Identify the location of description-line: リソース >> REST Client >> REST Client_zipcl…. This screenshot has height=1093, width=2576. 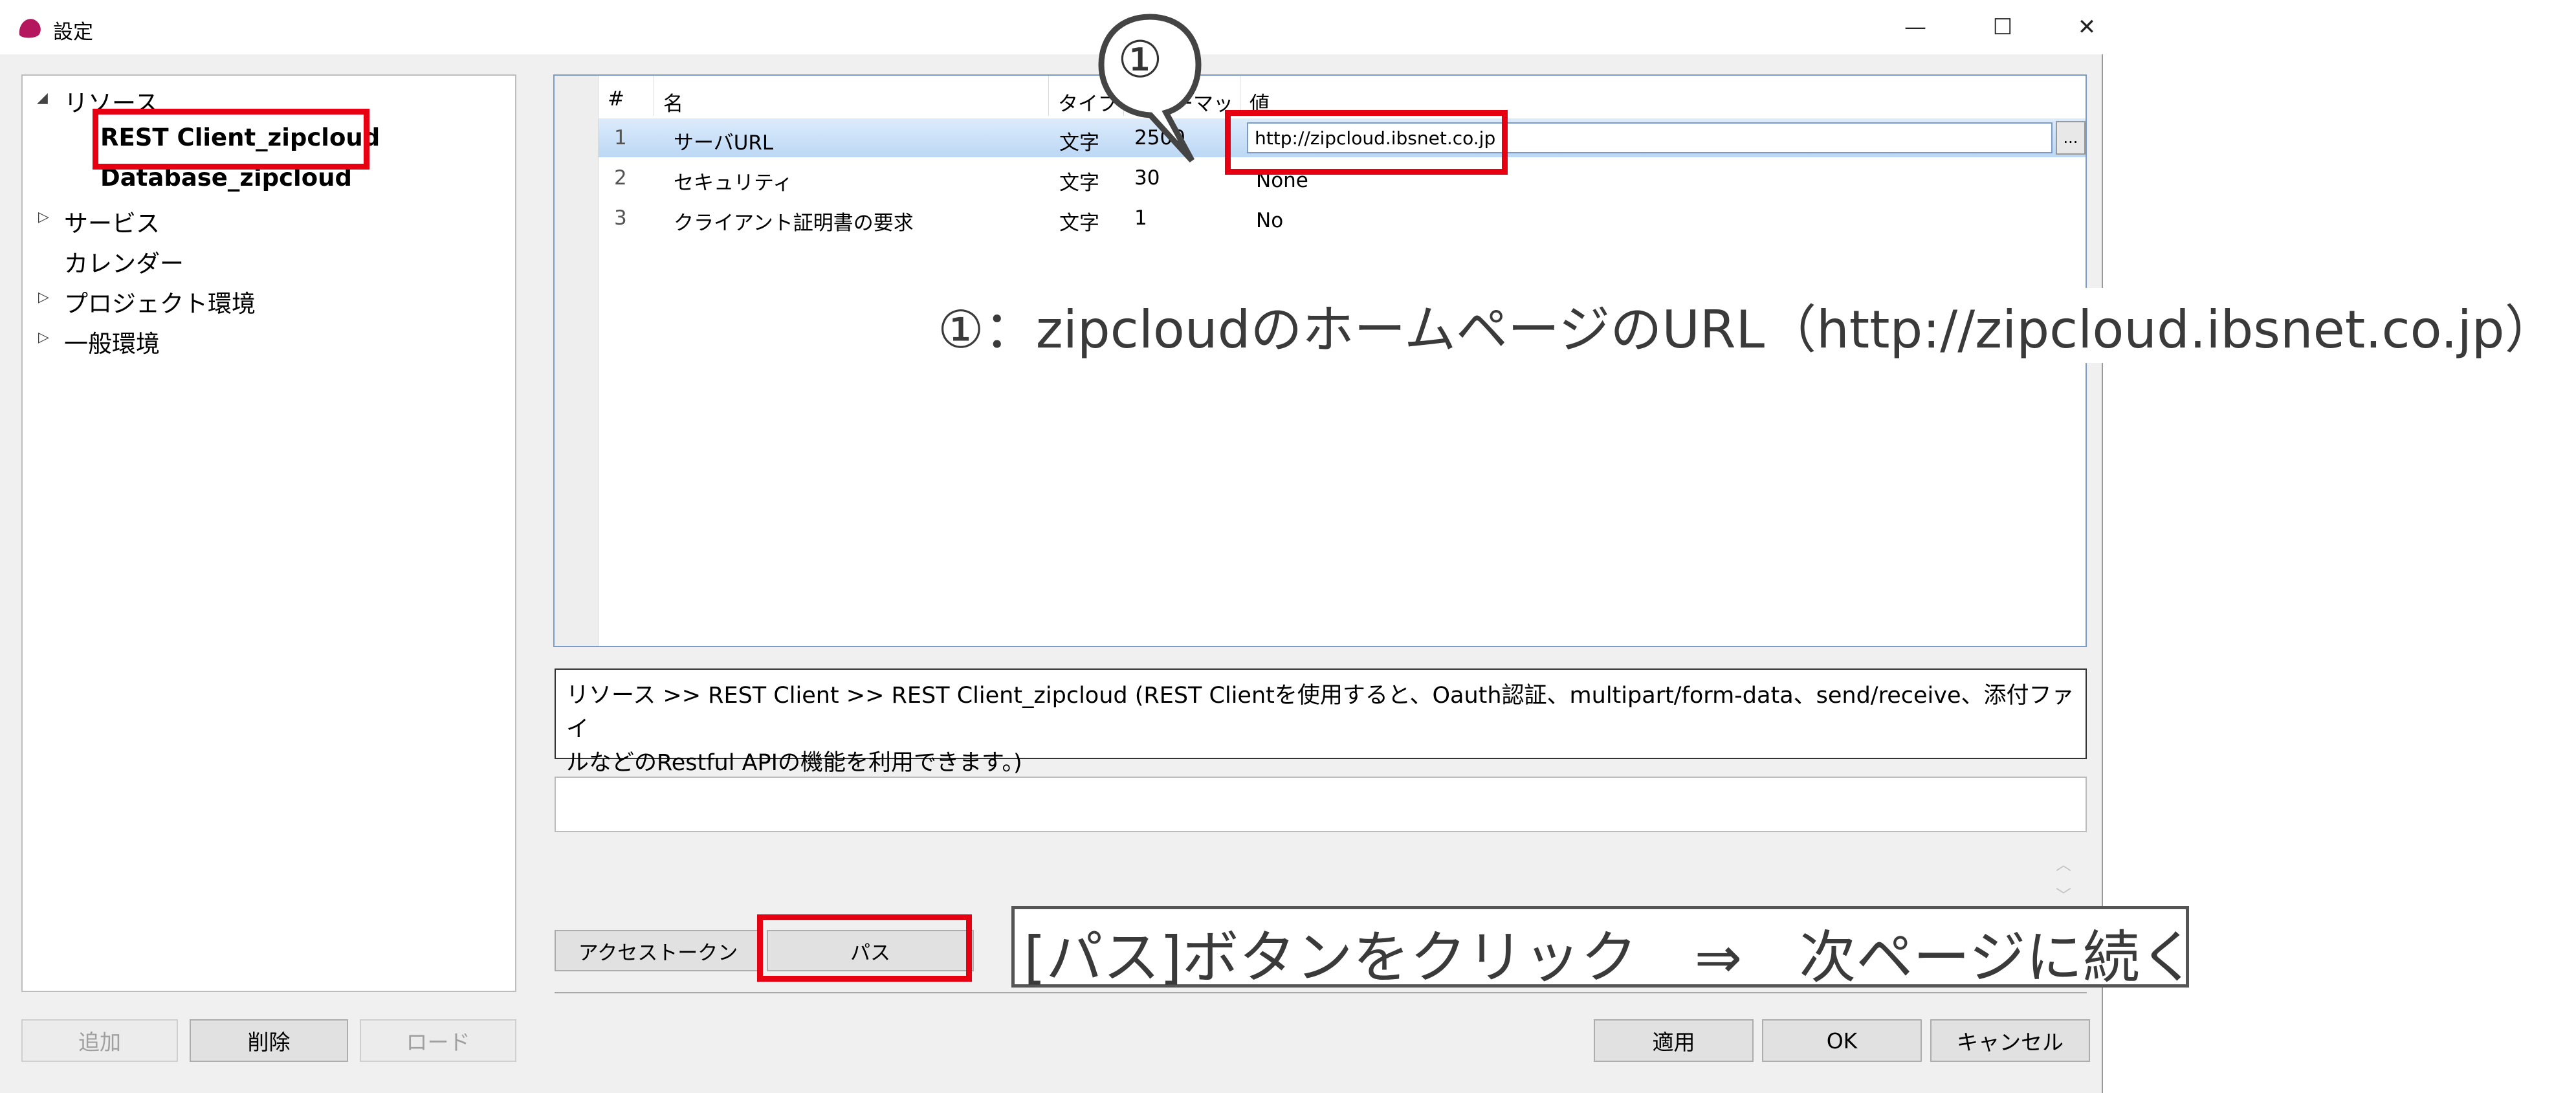
(1320, 713).